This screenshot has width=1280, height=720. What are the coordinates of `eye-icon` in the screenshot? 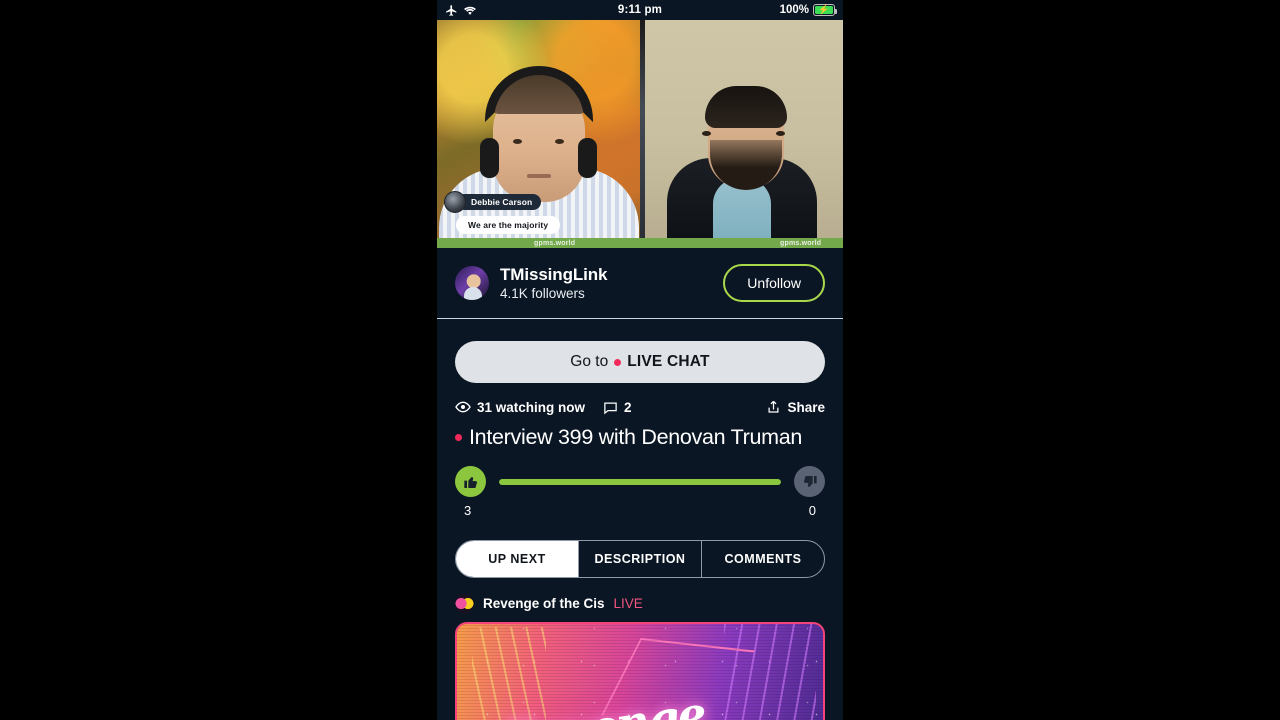 It's located at (463, 407).